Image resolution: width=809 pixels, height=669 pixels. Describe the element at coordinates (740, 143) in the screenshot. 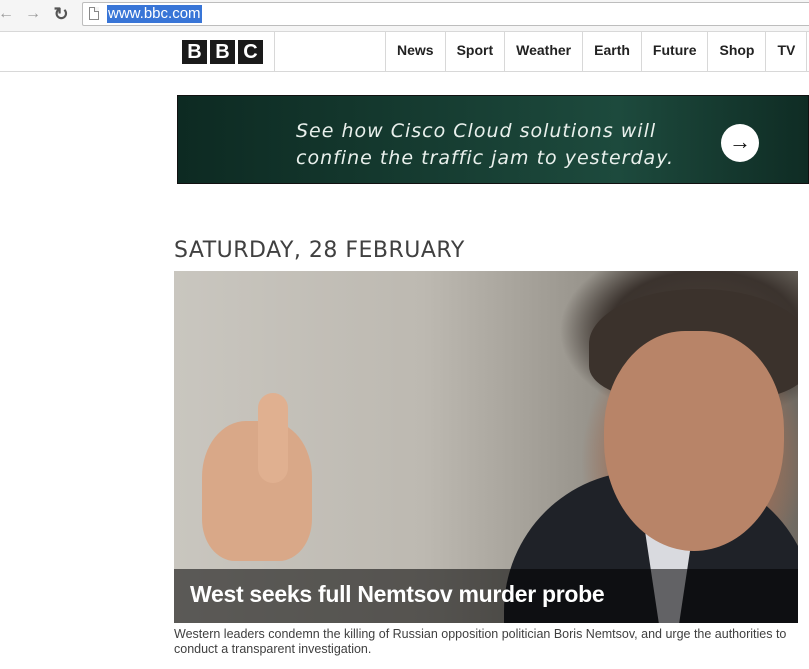

I see `arrow-right-icon: →` at that location.